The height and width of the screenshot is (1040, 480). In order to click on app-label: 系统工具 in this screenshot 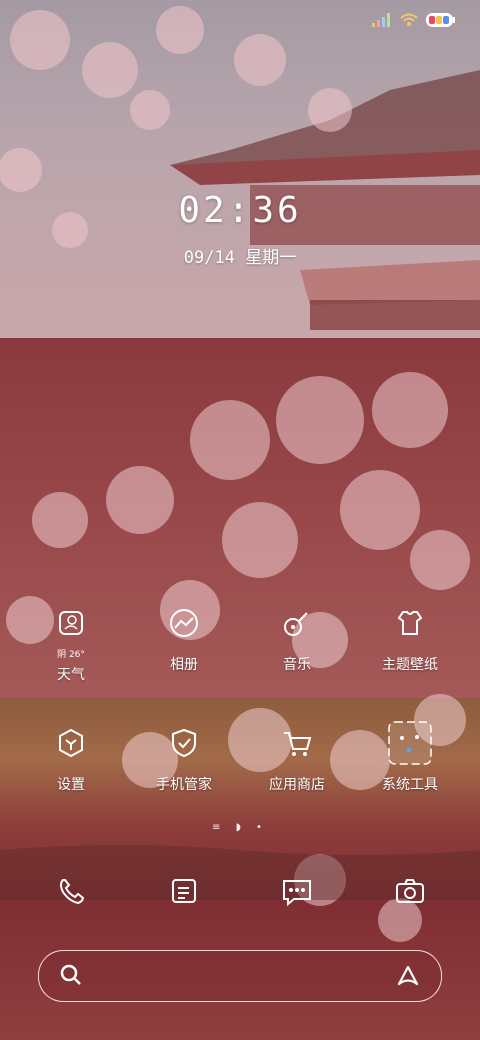, I will do `click(410, 785)`.